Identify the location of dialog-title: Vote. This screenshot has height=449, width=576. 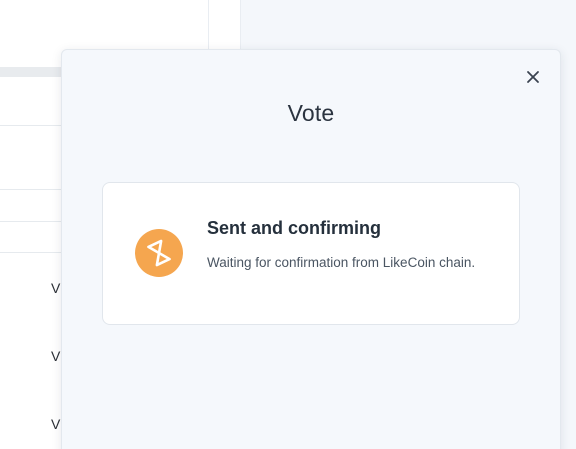
(311, 113).